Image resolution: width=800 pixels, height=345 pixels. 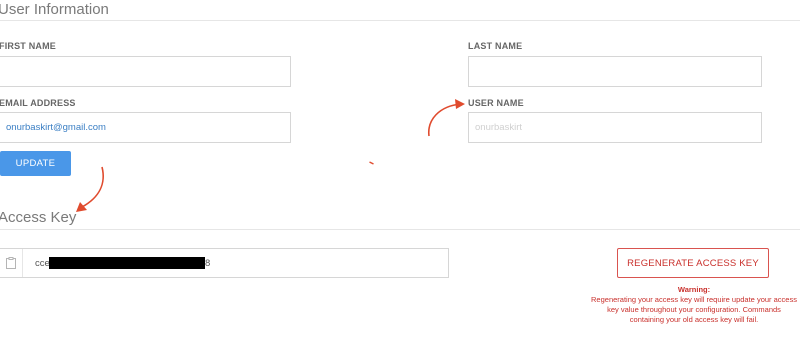 What do you see at coordinates (28, 46) in the screenshot?
I see `first-name-label: FIRST NAME` at bounding box center [28, 46].